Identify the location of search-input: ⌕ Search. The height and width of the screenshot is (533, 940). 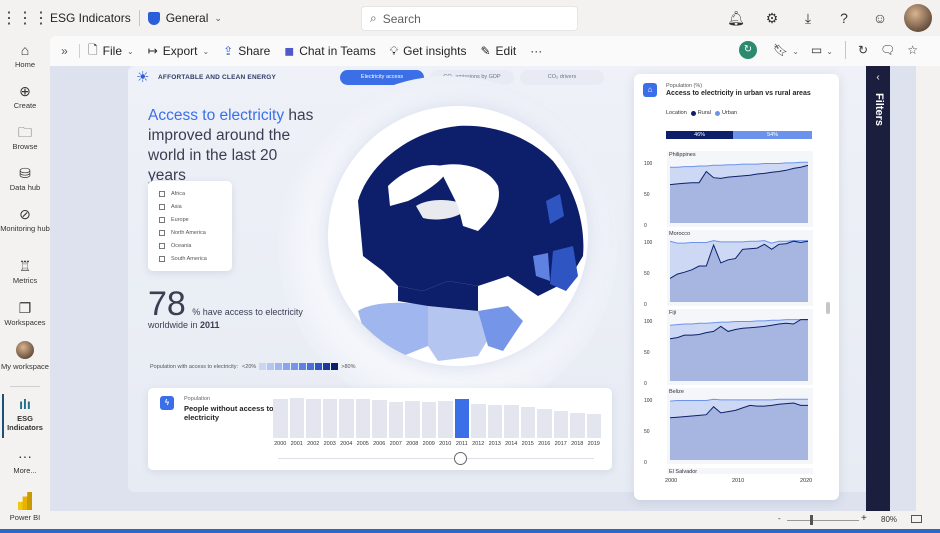
(469, 18).